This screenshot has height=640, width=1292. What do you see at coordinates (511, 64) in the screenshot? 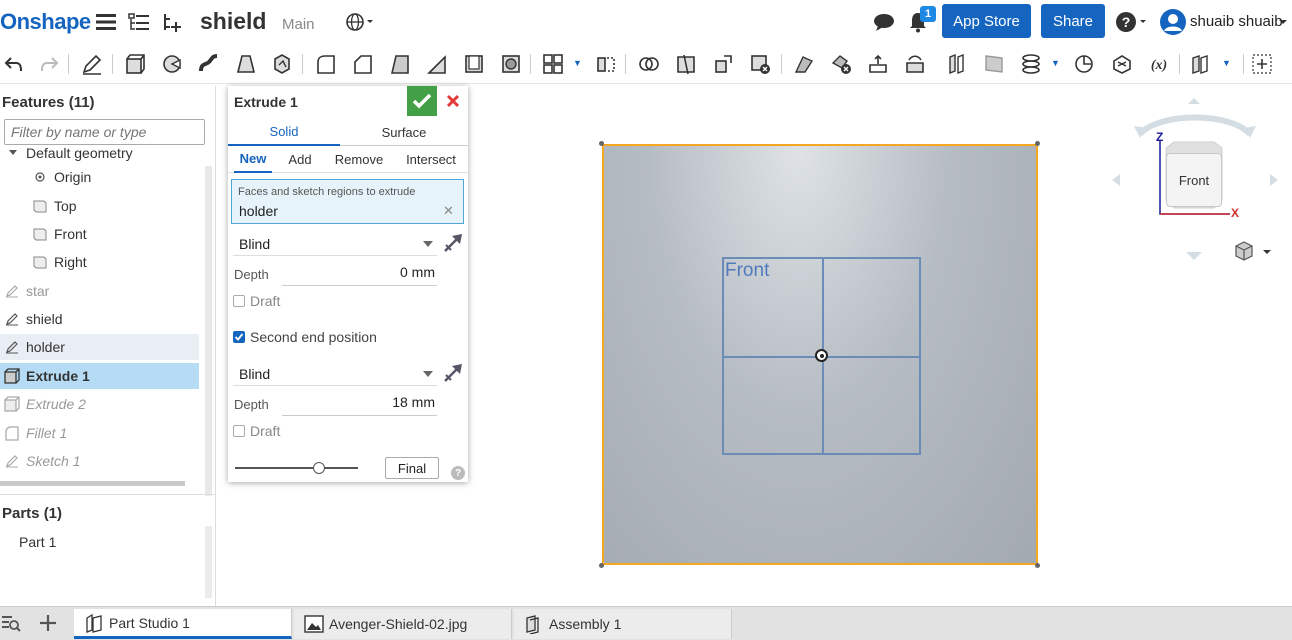
I see `hole-tool-icon` at bounding box center [511, 64].